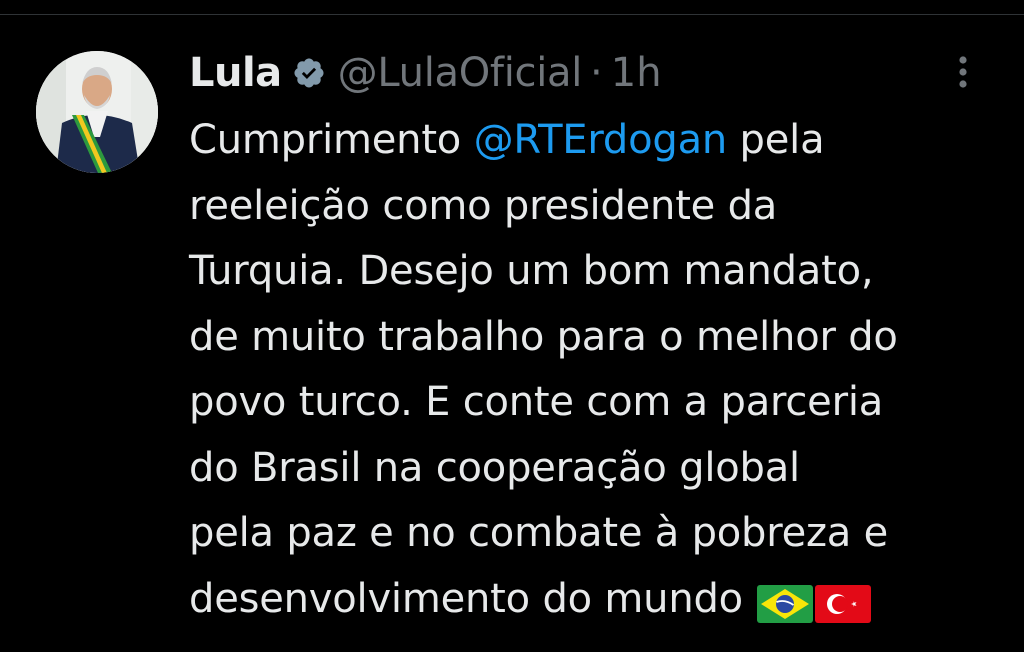 This screenshot has height=652, width=1024. I want to click on tweet-timestamp: 1h, so click(636, 73).